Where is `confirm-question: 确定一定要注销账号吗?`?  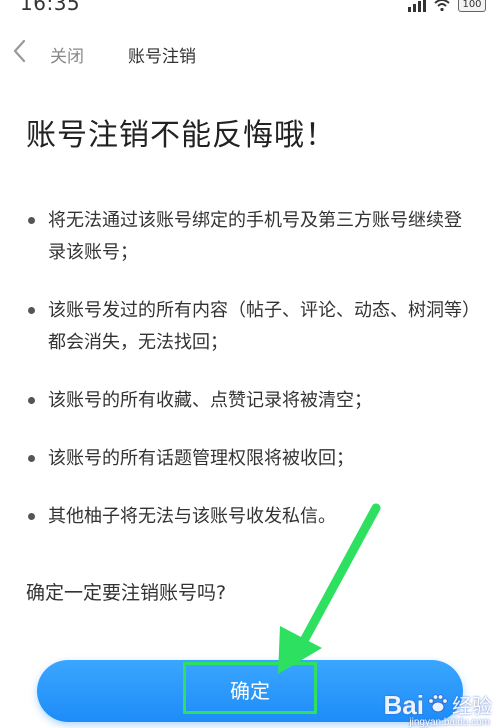 confirm-question: 确定一定要注销账号吗? is located at coordinates (126, 593).